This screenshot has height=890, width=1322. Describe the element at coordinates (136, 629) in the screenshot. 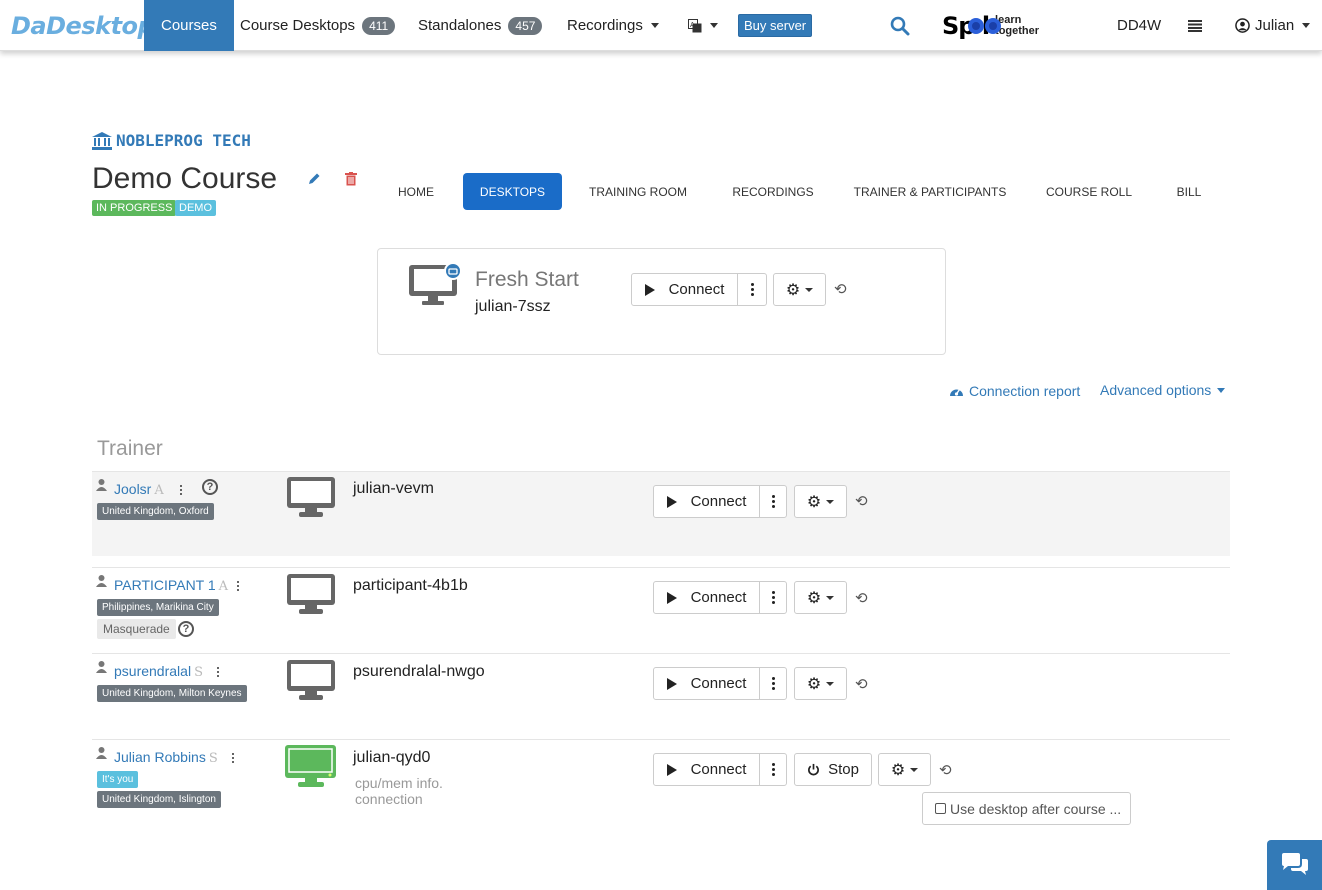

I see `masquerade-button: Masquerade` at that location.